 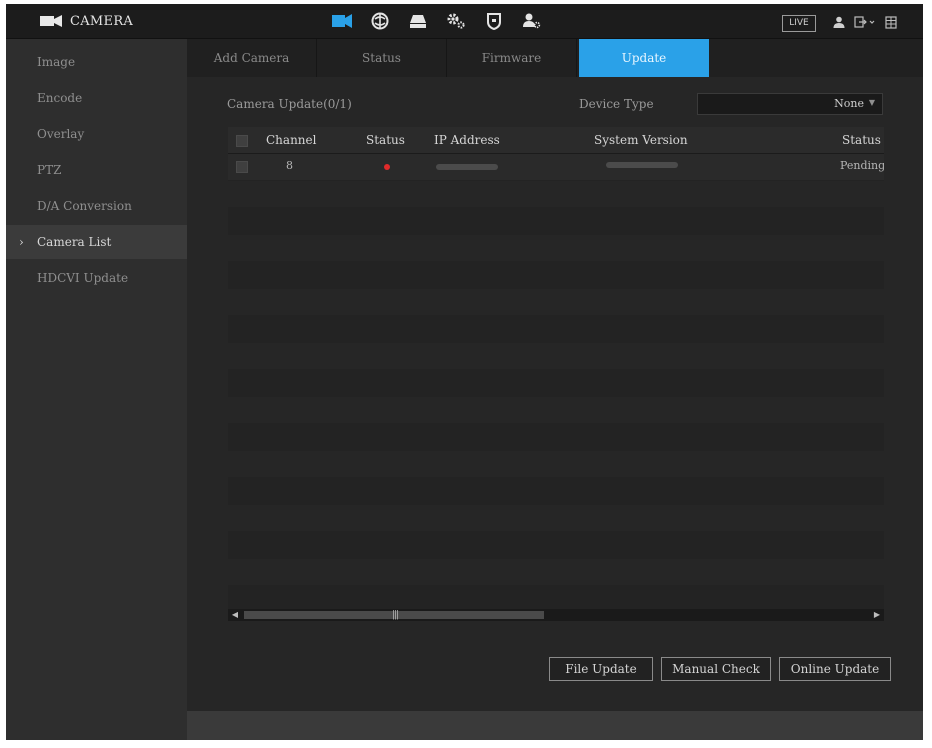 What do you see at coordinates (839, 22) in the screenshot?
I see `user-icon` at bounding box center [839, 22].